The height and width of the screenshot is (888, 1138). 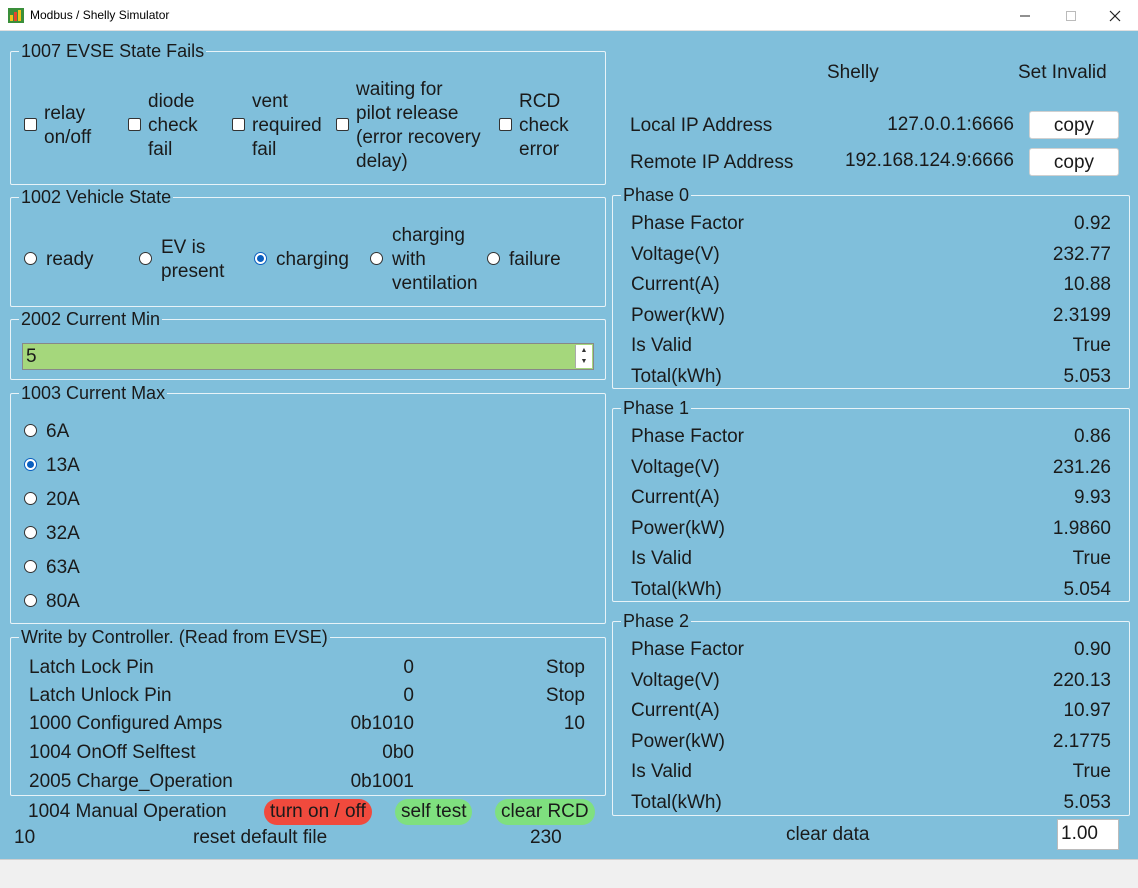 I want to click on ventilation-label-3: ventilation, so click(x=435, y=283).